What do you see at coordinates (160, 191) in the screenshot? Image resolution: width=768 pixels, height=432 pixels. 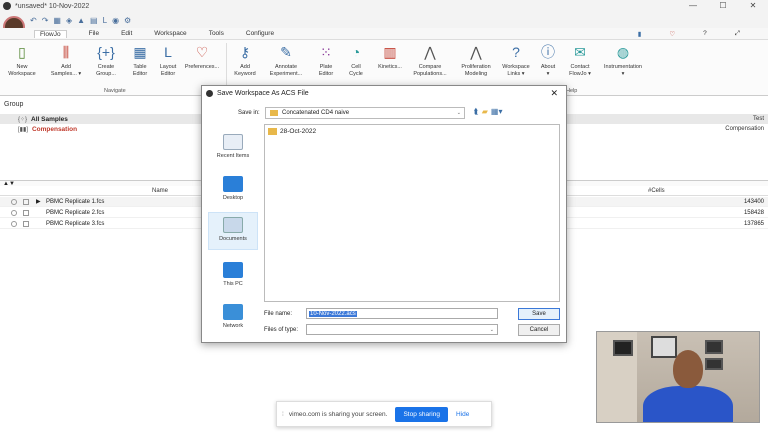 I see `col-name-header: Name` at bounding box center [160, 191].